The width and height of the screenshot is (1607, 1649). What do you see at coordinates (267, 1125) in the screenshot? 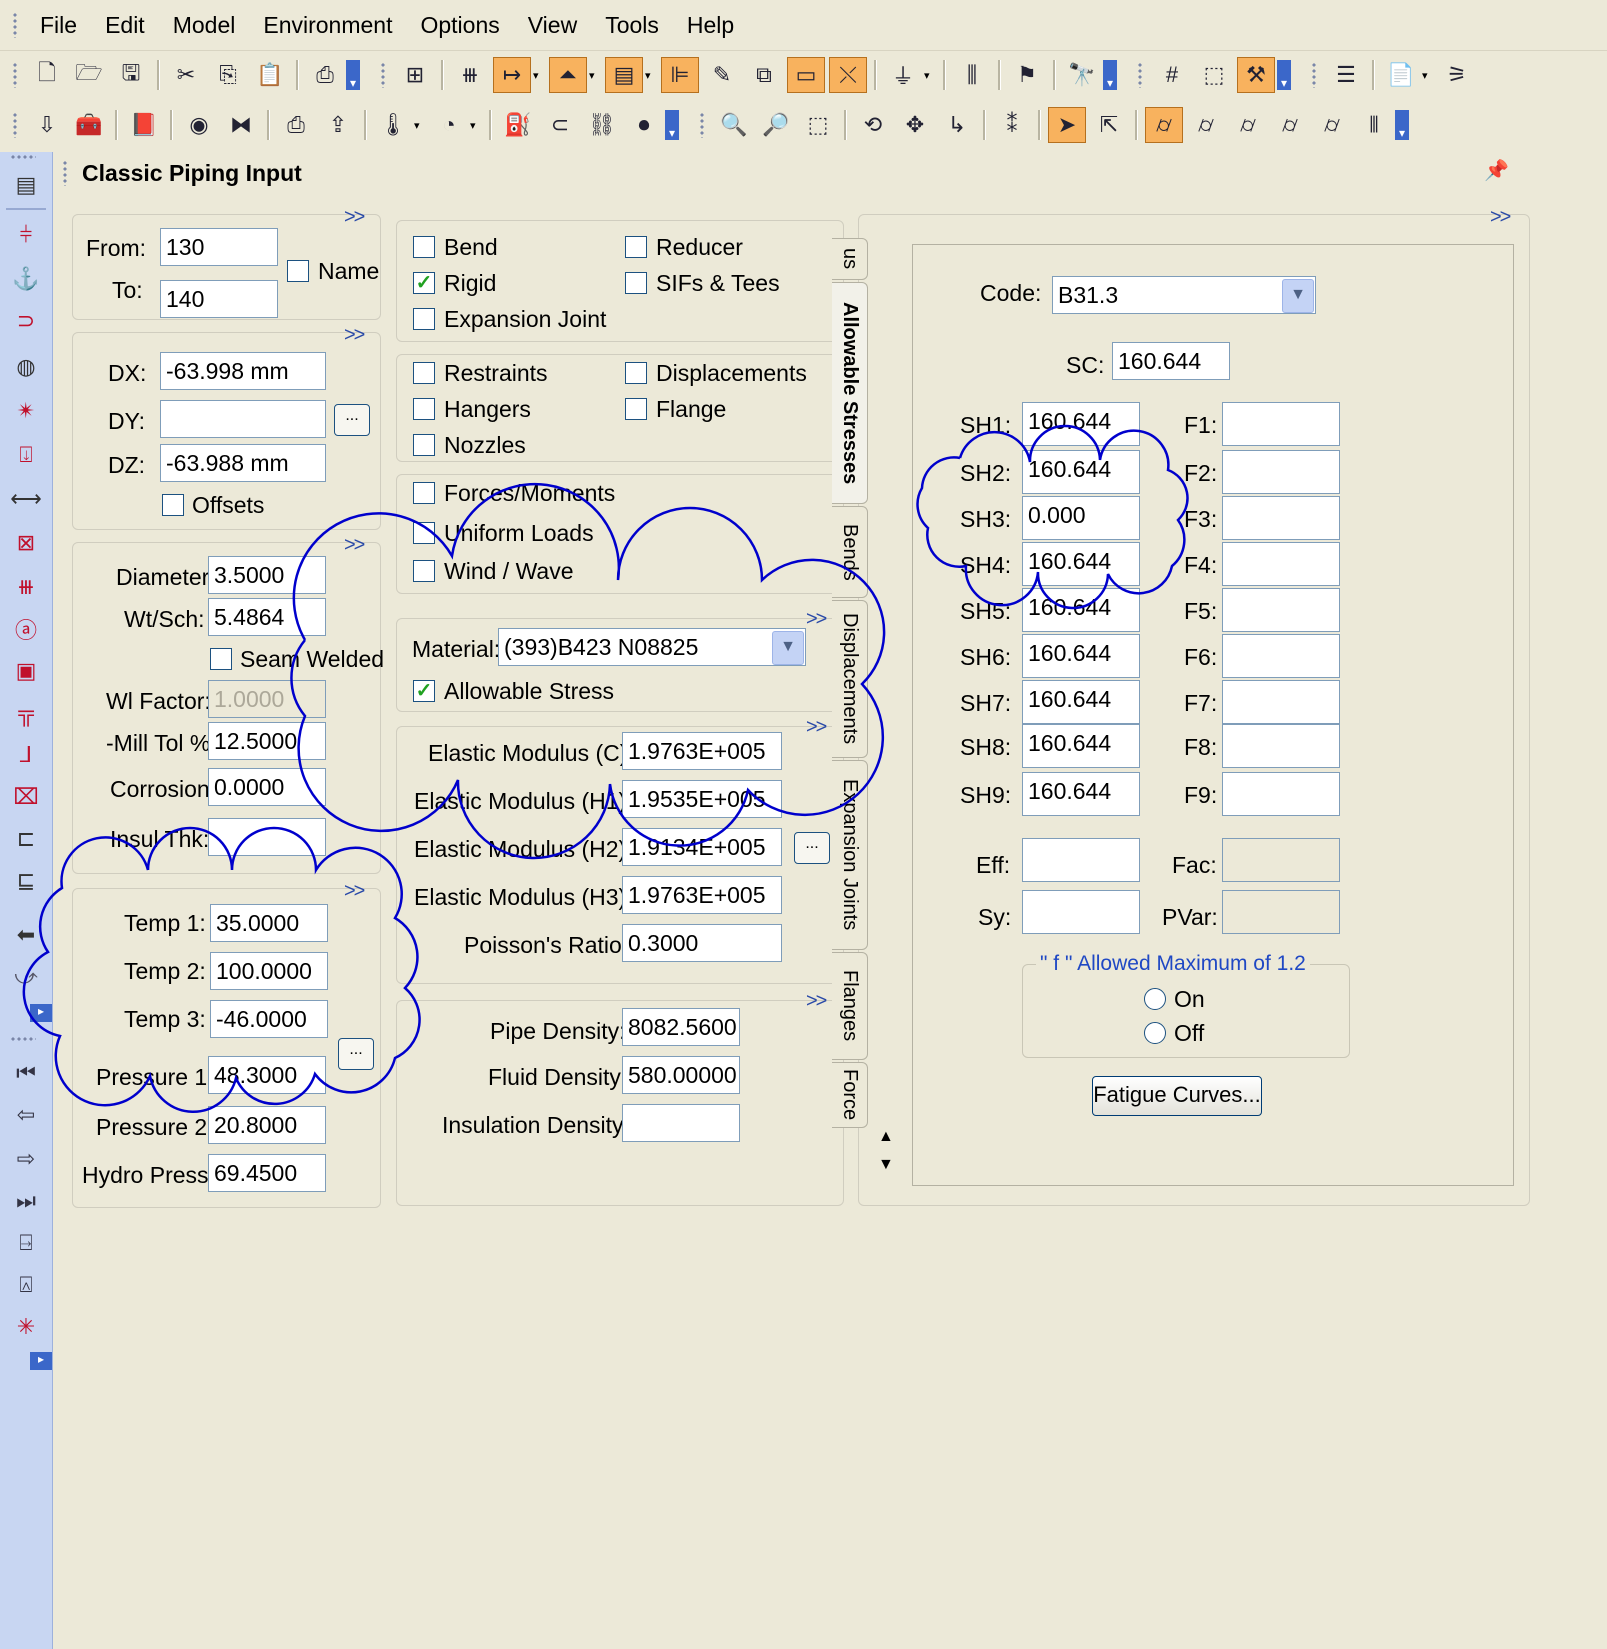
I see `pressure2-input: 20.8000` at bounding box center [267, 1125].